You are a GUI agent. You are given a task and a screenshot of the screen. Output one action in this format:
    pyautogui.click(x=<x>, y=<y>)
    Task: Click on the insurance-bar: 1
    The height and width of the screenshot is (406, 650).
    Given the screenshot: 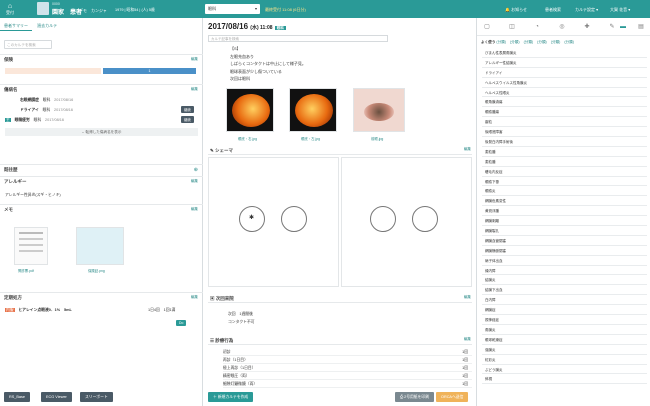 What is the action you would take?
    pyautogui.click(x=149, y=71)
    